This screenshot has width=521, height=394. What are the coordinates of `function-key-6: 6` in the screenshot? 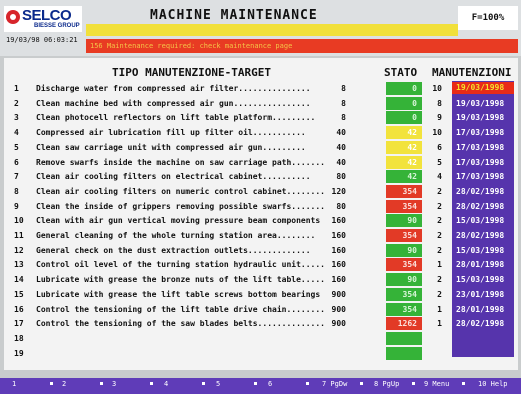 It's located at (270, 384).